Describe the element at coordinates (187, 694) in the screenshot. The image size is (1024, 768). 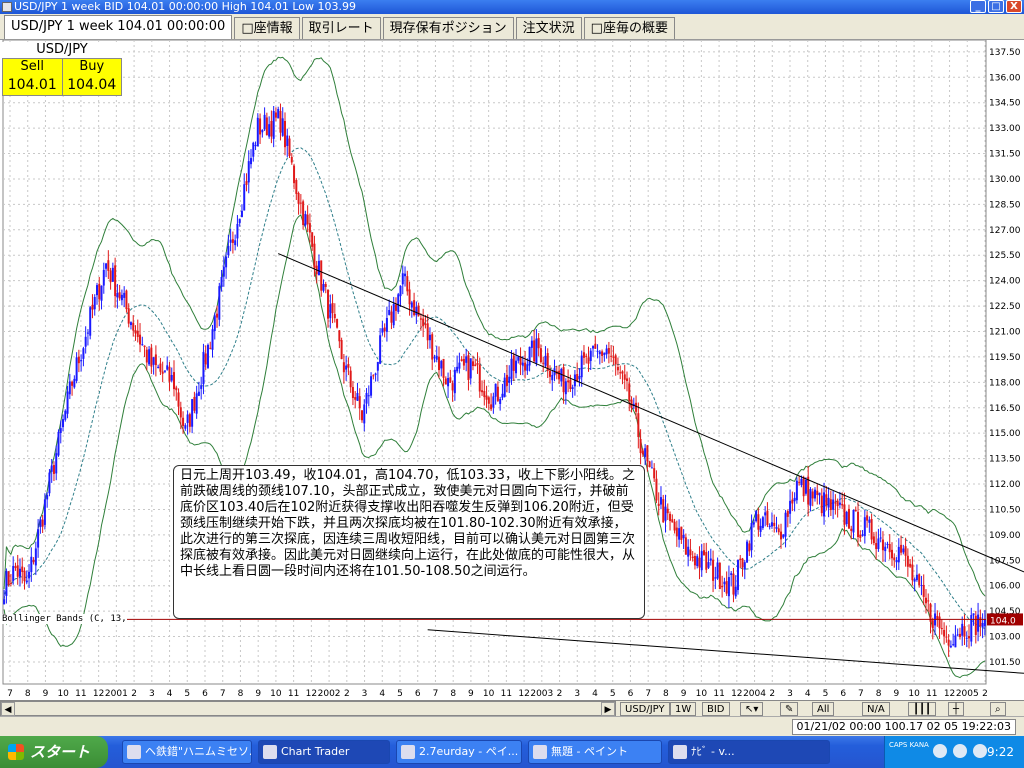
I see `x-tick-label: 5` at that location.